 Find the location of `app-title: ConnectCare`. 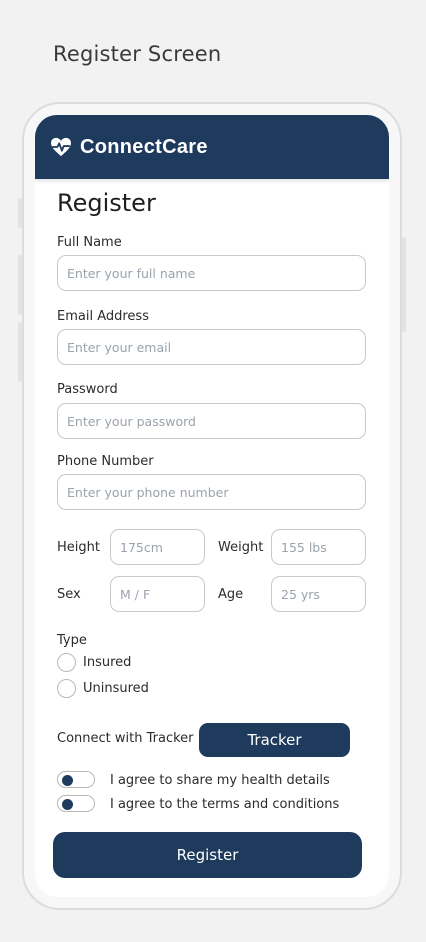

app-title: ConnectCare is located at coordinates (144, 146).